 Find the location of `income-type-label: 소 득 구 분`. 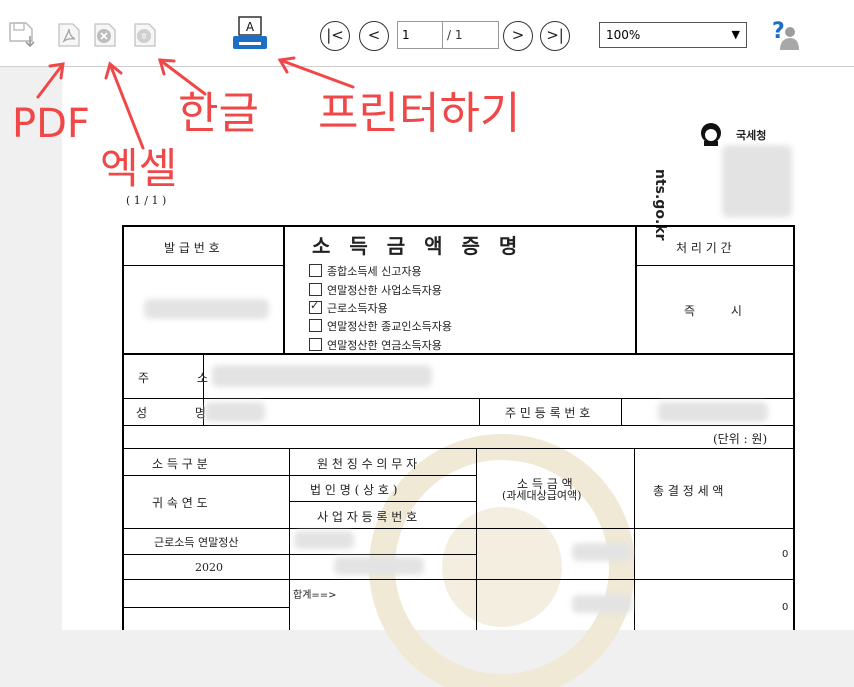

income-type-label: 소 득 구 분 is located at coordinates (180, 464).